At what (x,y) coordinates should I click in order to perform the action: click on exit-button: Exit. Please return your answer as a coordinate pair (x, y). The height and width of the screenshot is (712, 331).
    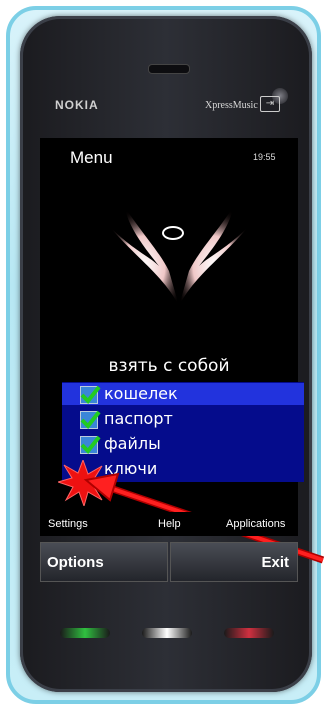
    Looking at the image, I should click on (234, 562).